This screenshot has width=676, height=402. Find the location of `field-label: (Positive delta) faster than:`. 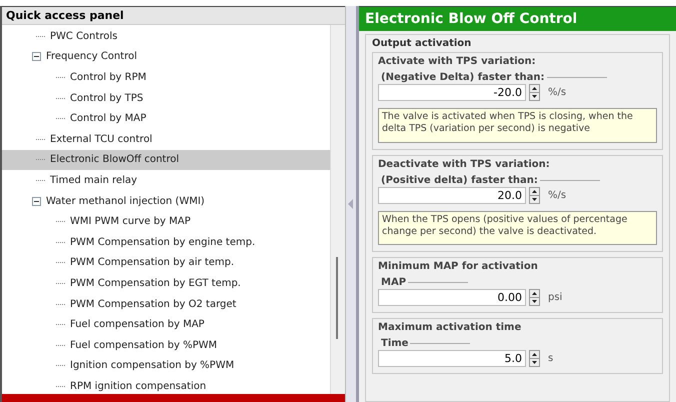

field-label: (Positive delta) faster than: is located at coordinates (459, 180).